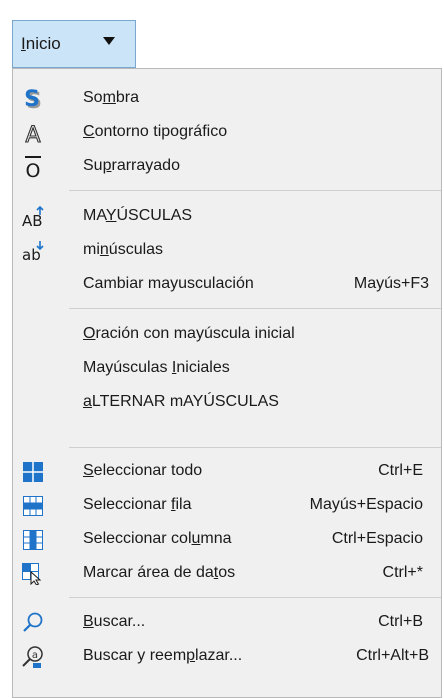 This screenshot has width=444, height=698. I want to click on data-area-icon, so click(33, 574).